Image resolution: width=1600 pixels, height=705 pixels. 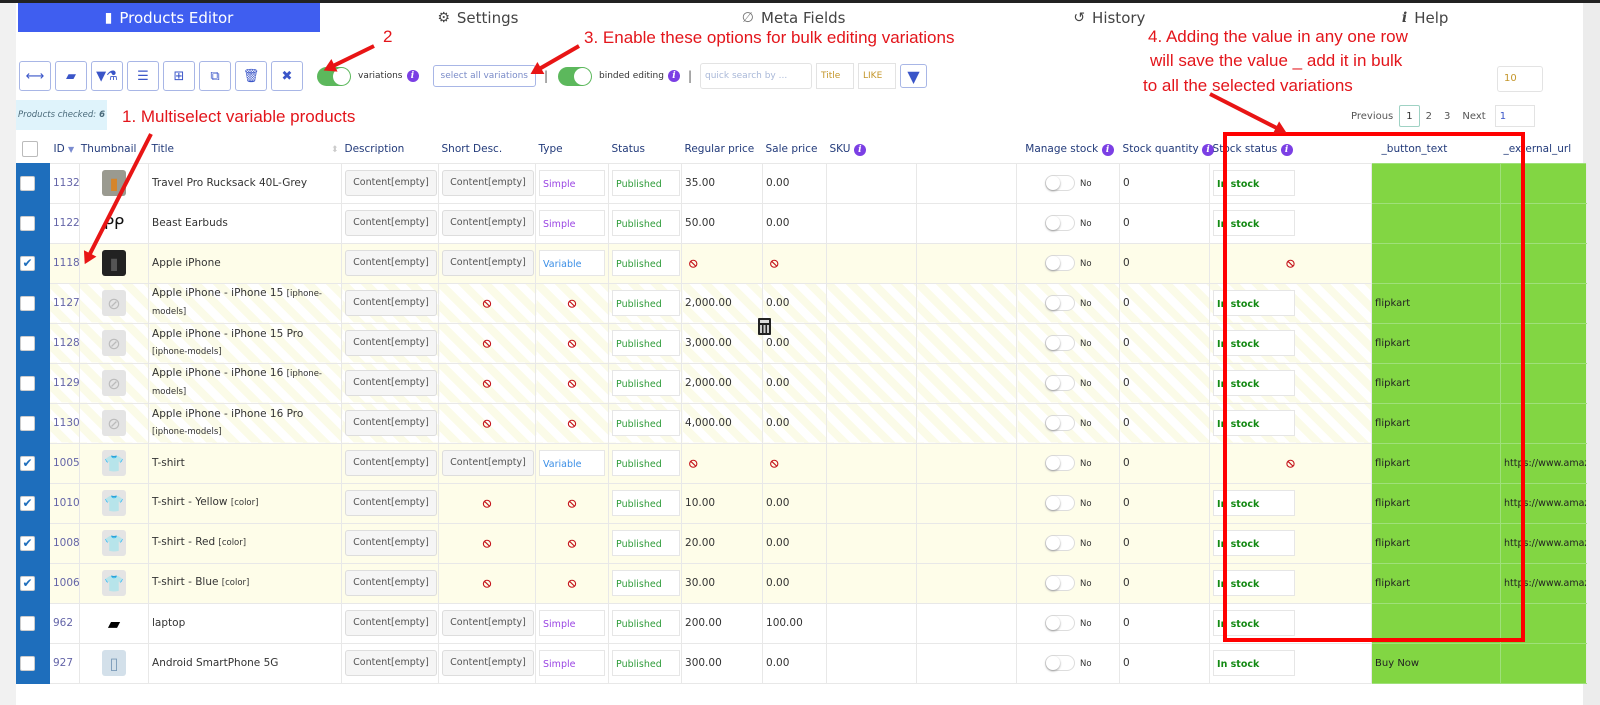 I want to click on pagination-page-3: 3, so click(x=1447, y=116).